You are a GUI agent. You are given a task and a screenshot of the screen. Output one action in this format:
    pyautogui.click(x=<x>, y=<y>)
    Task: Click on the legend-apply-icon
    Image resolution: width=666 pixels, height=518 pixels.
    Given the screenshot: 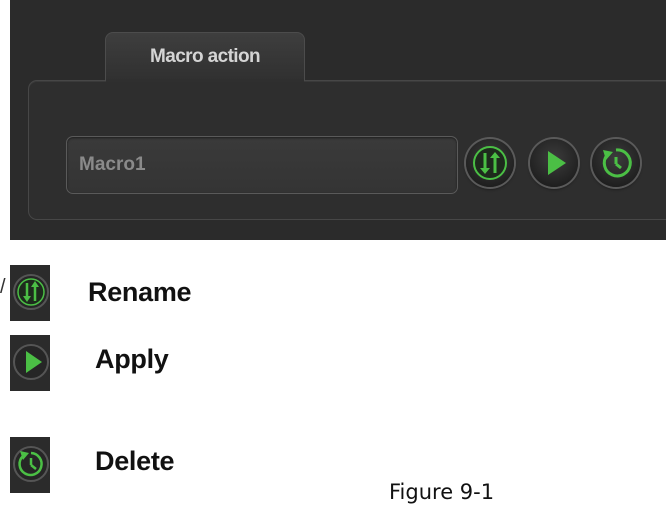 What is the action you would take?
    pyautogui.click(x=30, y=363)
    